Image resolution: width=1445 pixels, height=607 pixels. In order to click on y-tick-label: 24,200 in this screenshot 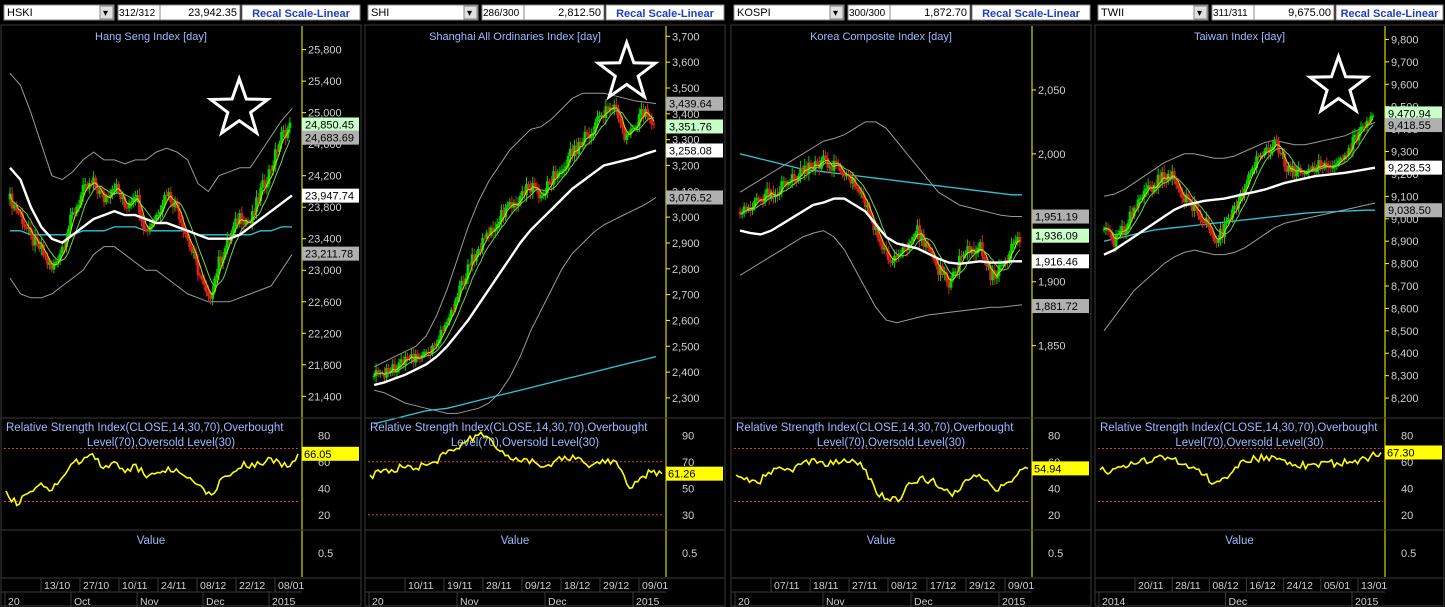, I will do `click(325, 177)`.